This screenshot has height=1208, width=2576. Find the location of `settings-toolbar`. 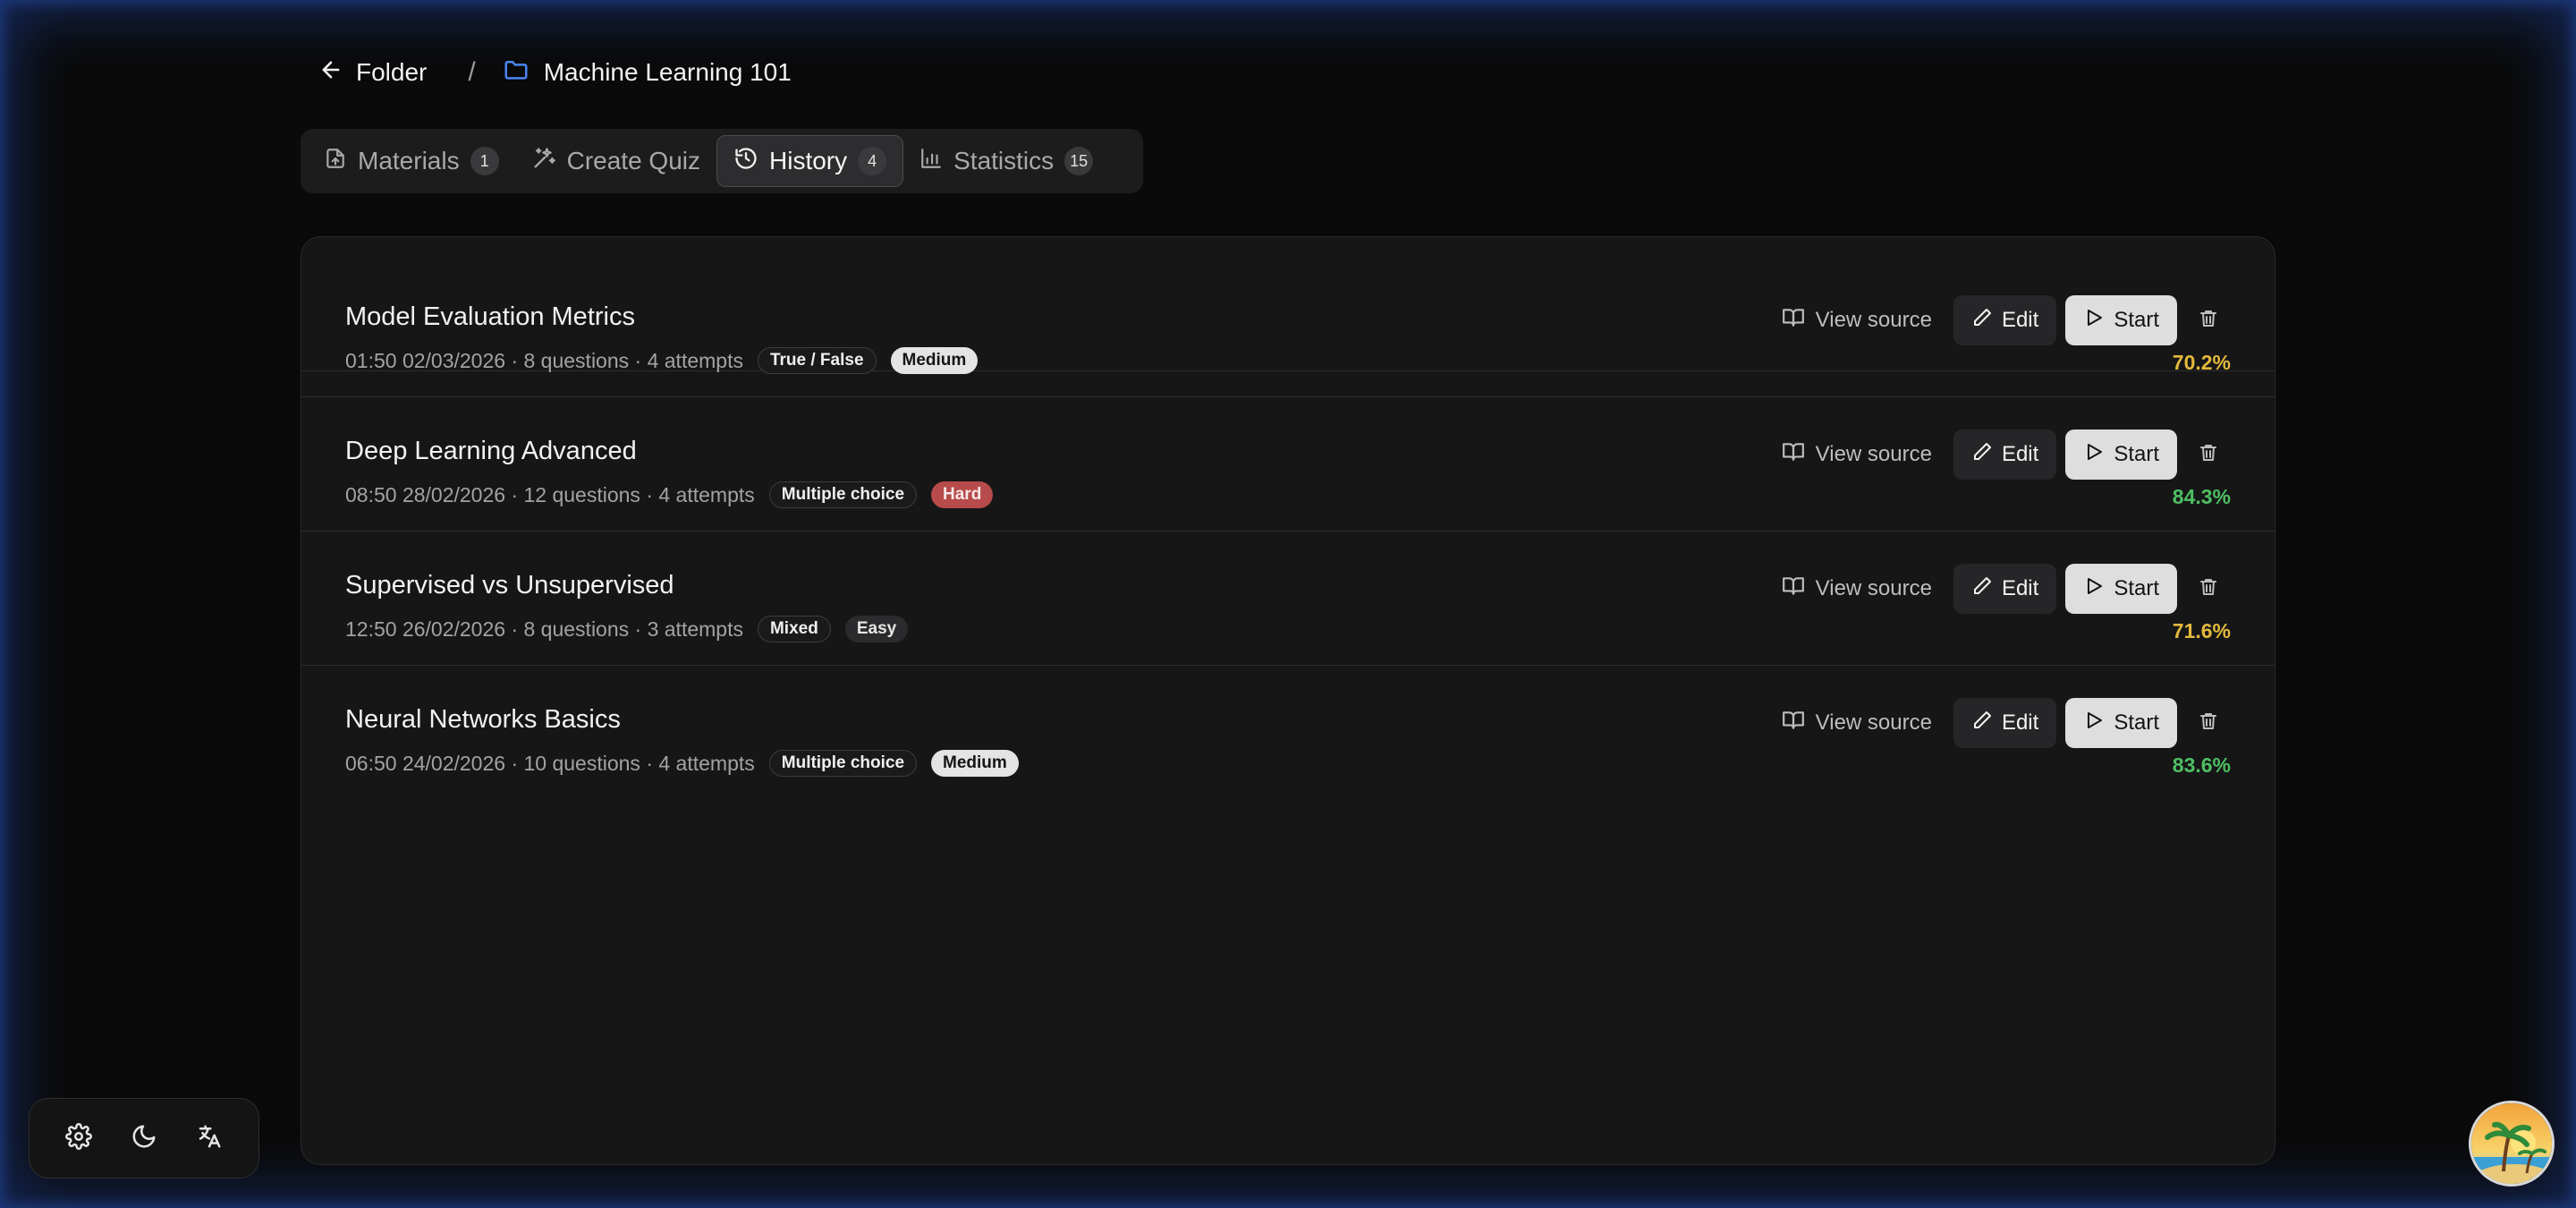

settings-toolbar is located at coordinates (144, 1138).